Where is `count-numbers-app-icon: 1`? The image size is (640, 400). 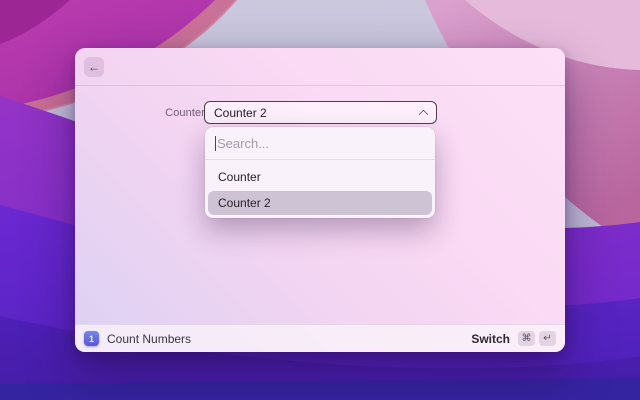 count-numbers-app-icon: 1 is located at coordinates (91, 338).